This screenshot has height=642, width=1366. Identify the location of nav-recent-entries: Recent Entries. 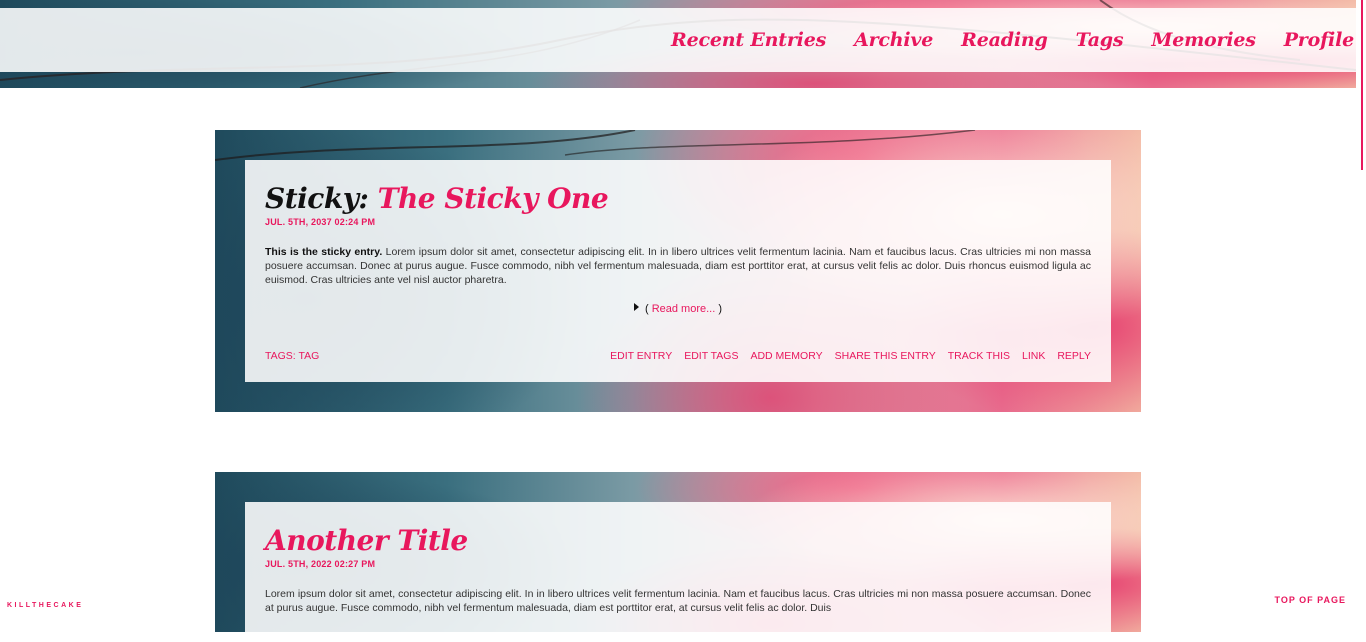
(748, 40).